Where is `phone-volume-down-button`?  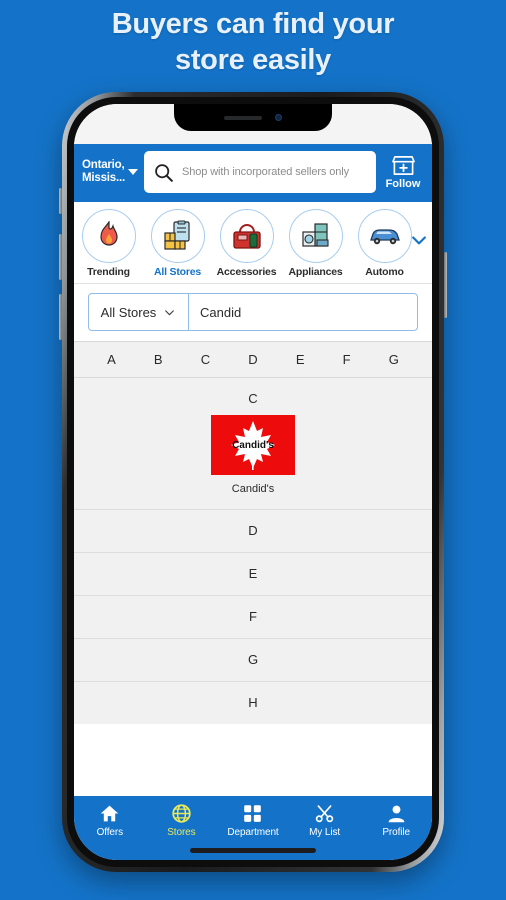
phone-volume-down-button is located at coordinates (60, 317).